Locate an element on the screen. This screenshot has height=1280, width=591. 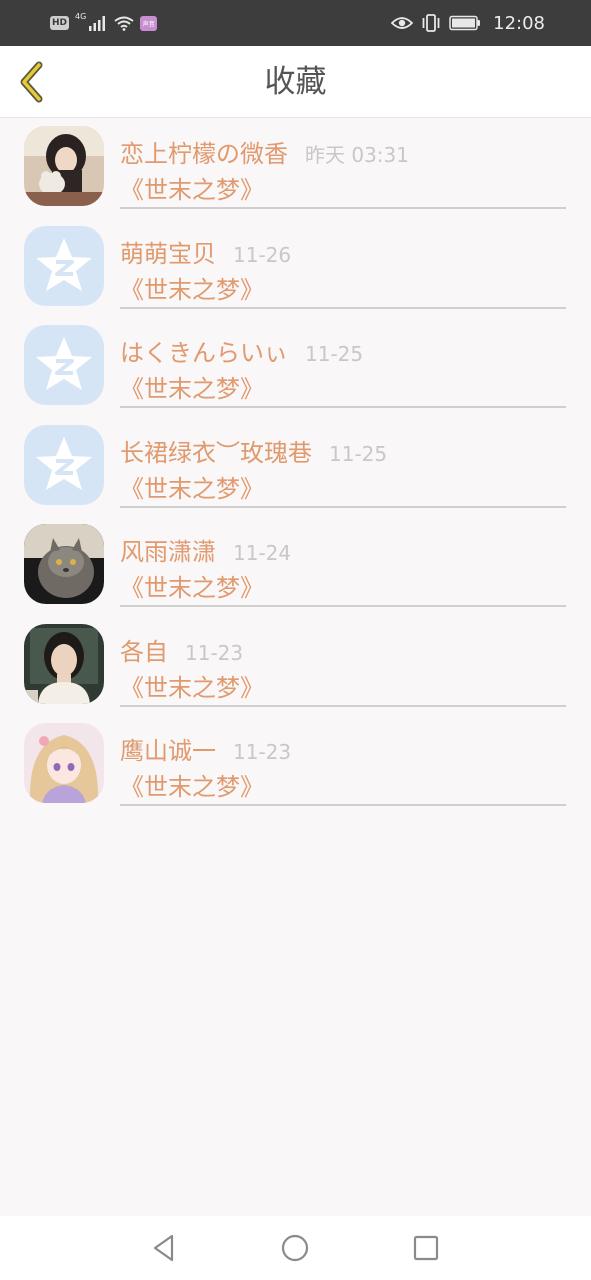
user-name: 风雨潇潇 is located at coordinates (168, 549).